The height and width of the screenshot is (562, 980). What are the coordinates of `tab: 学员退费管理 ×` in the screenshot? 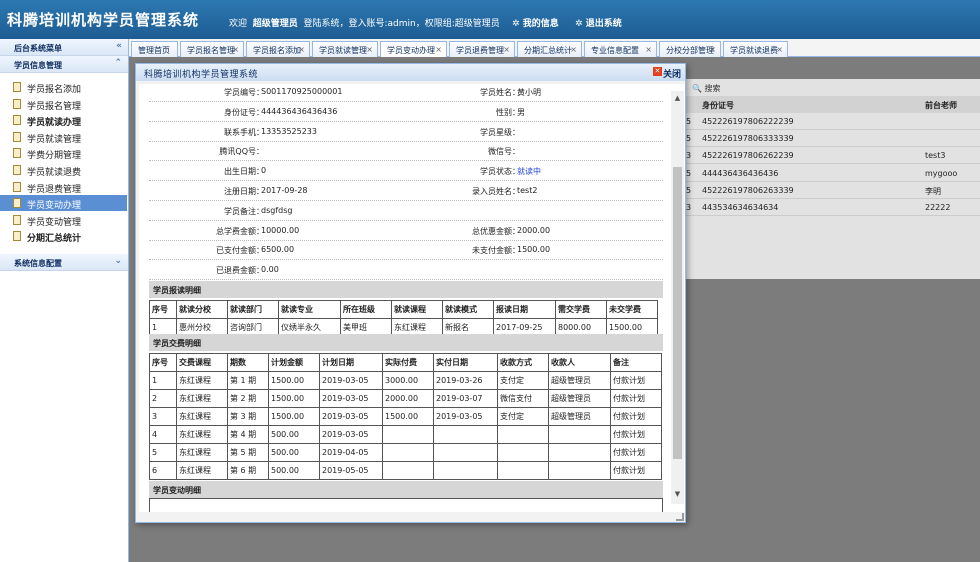 It's located at (482, 49).